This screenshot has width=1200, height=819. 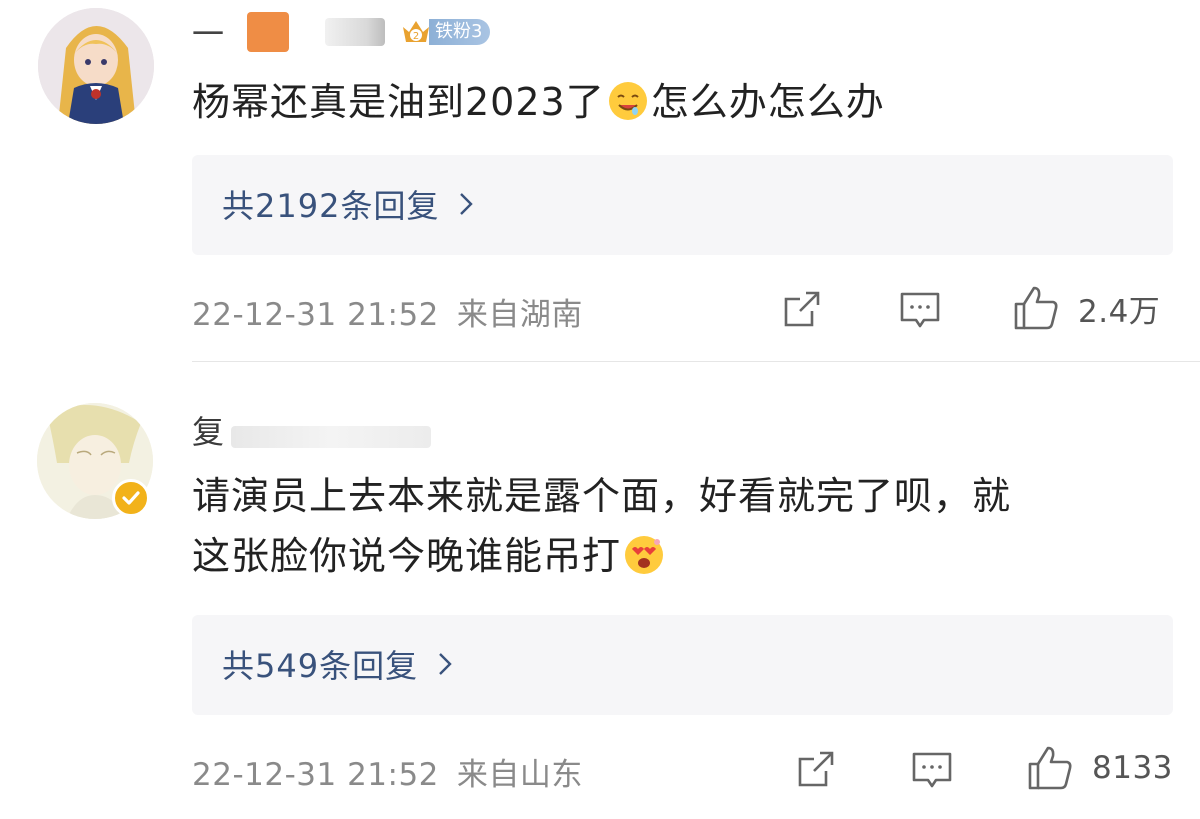 What do you see at coordinates (1132, 768) in the screenshot?
I see `like-count: 8133` at bounding box center [1132, 768].